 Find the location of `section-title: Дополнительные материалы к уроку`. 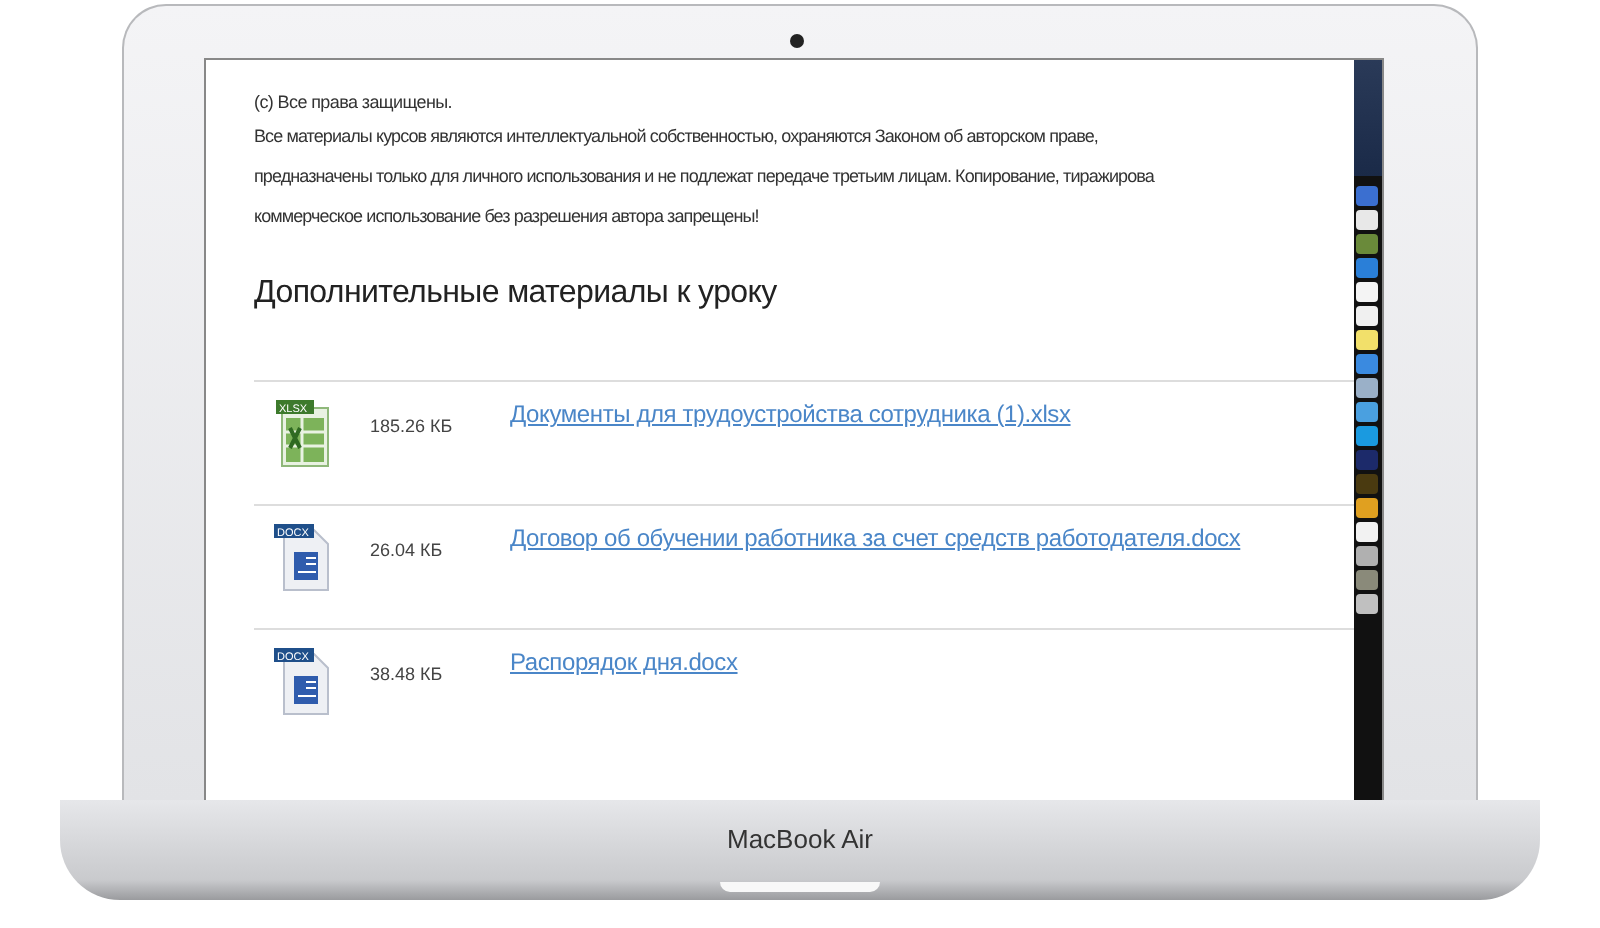

section-title: Дополнительные материалы к уроку is located at coordinates (516, 294).